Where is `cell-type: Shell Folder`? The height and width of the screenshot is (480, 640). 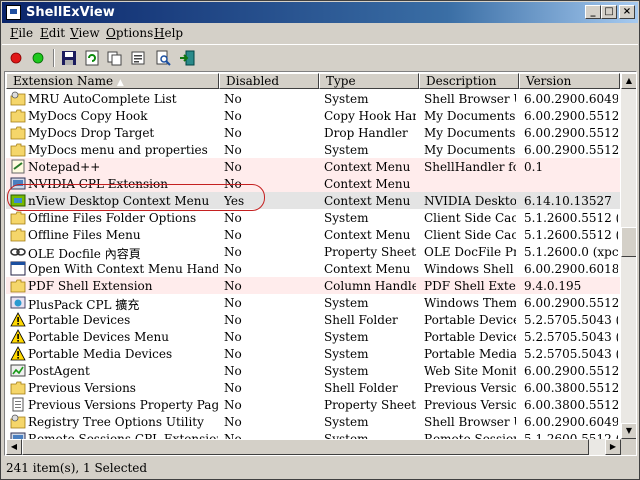
cell-type: Shell Folder is located at coordinates (361, 388).